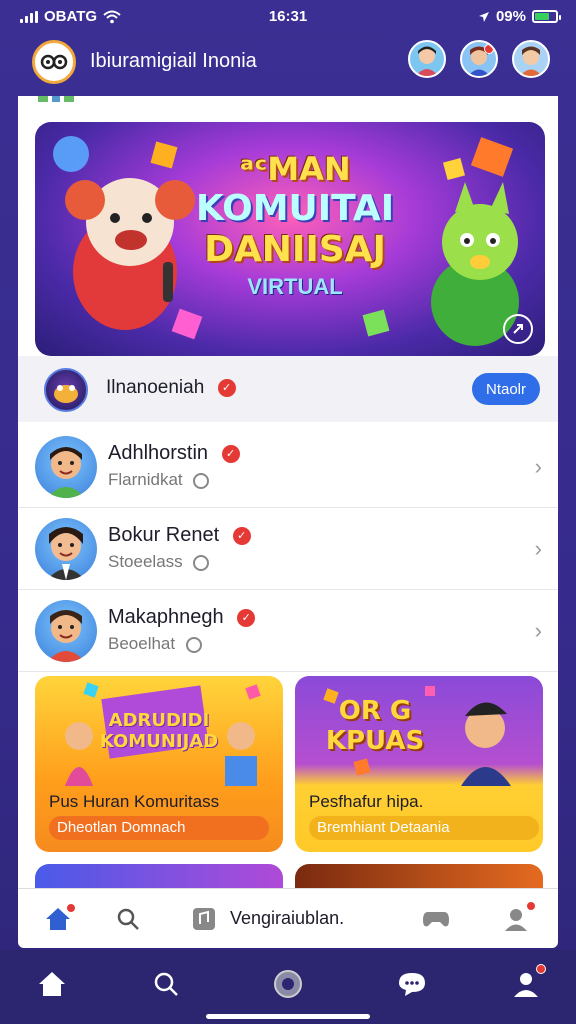  What do you see at coordinates (483, 16) in the screenshot?
I see `location-arrow-icon` at bounding box center [483, 16].